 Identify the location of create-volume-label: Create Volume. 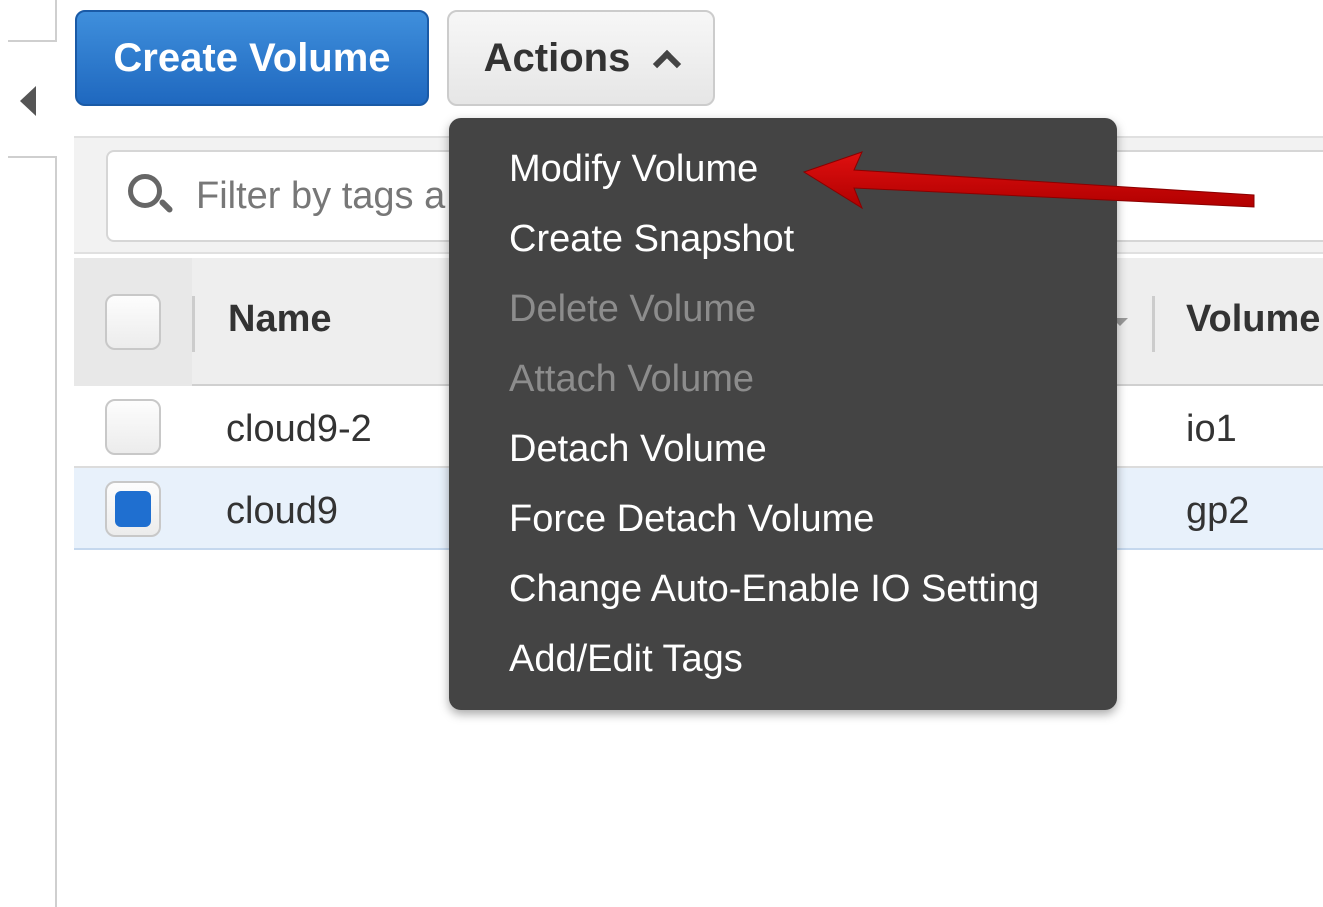
(252, 57).